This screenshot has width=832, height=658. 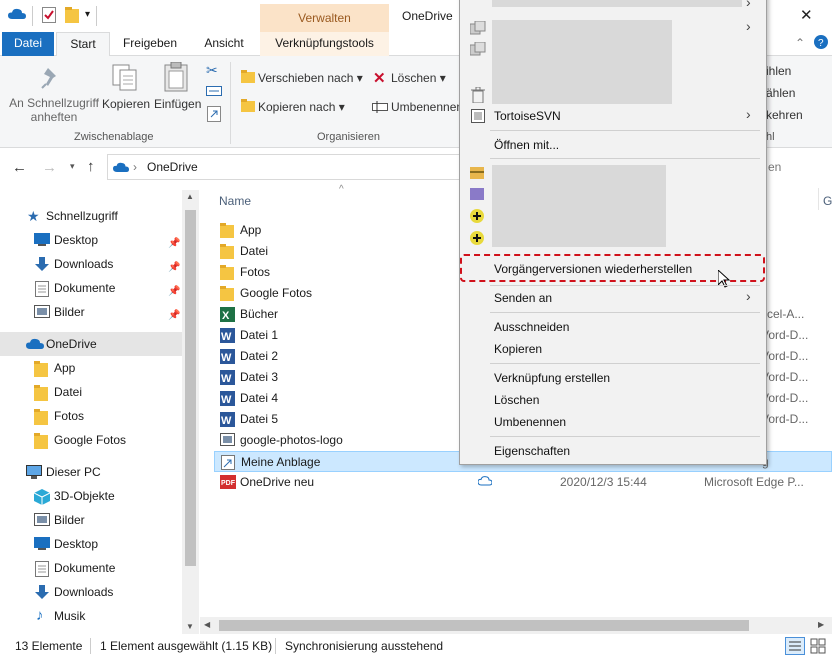 I want to click on nav-label: Musik, so click(x=70, y=616).